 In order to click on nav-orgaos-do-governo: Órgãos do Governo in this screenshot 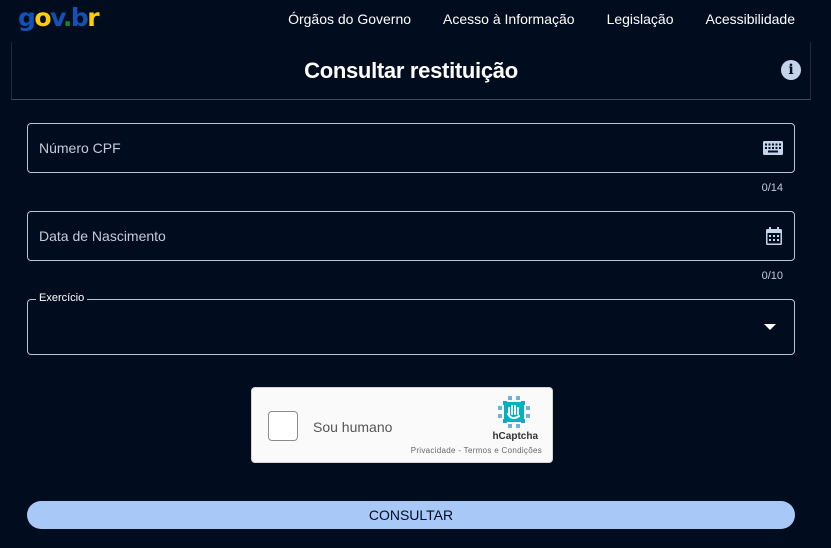, I will do `click(349, 19)`.